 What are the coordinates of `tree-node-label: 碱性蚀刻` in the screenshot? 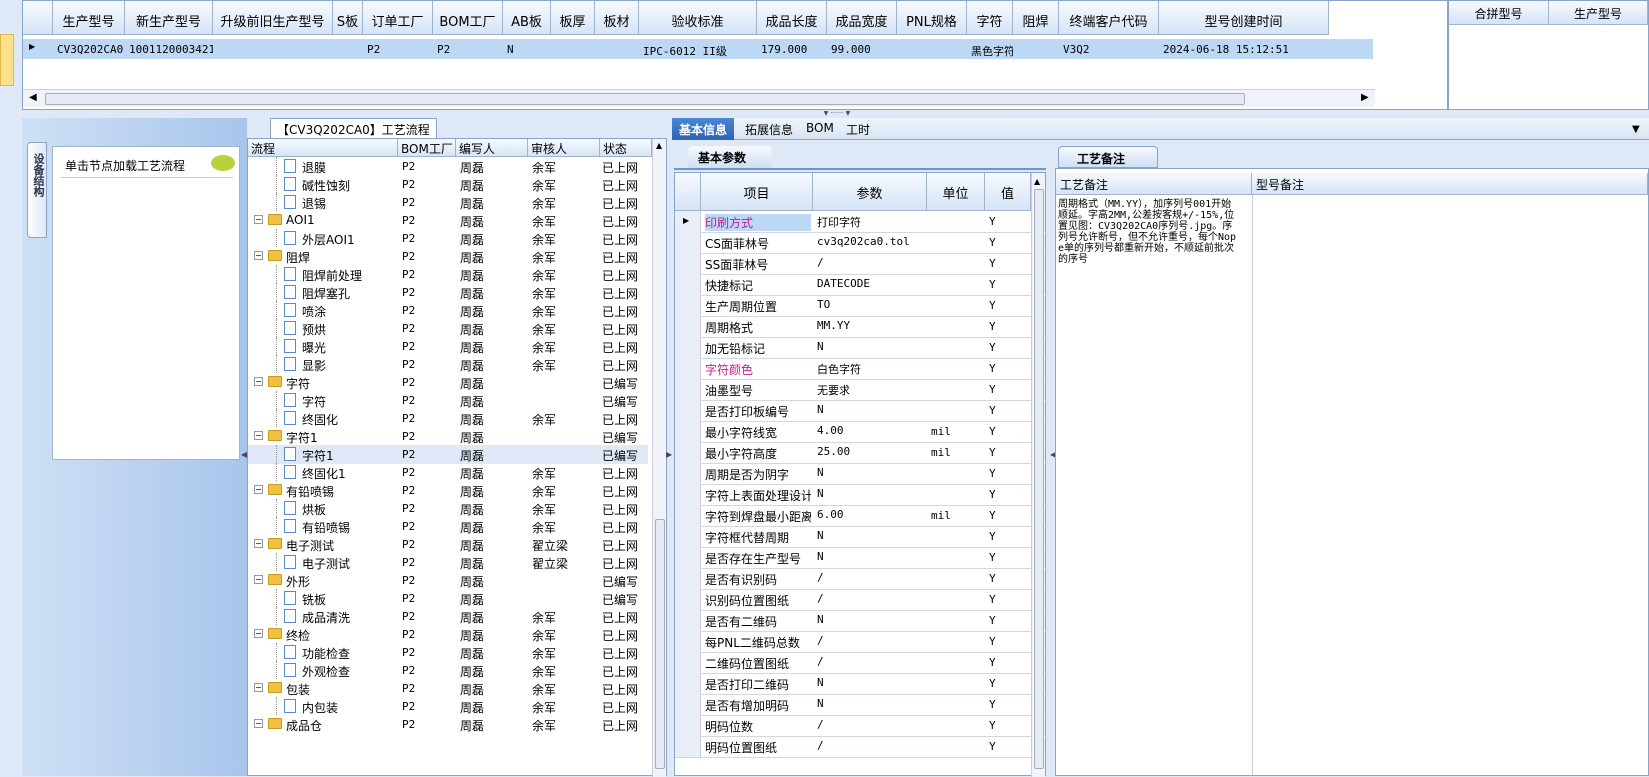 It's located at (326, 185).